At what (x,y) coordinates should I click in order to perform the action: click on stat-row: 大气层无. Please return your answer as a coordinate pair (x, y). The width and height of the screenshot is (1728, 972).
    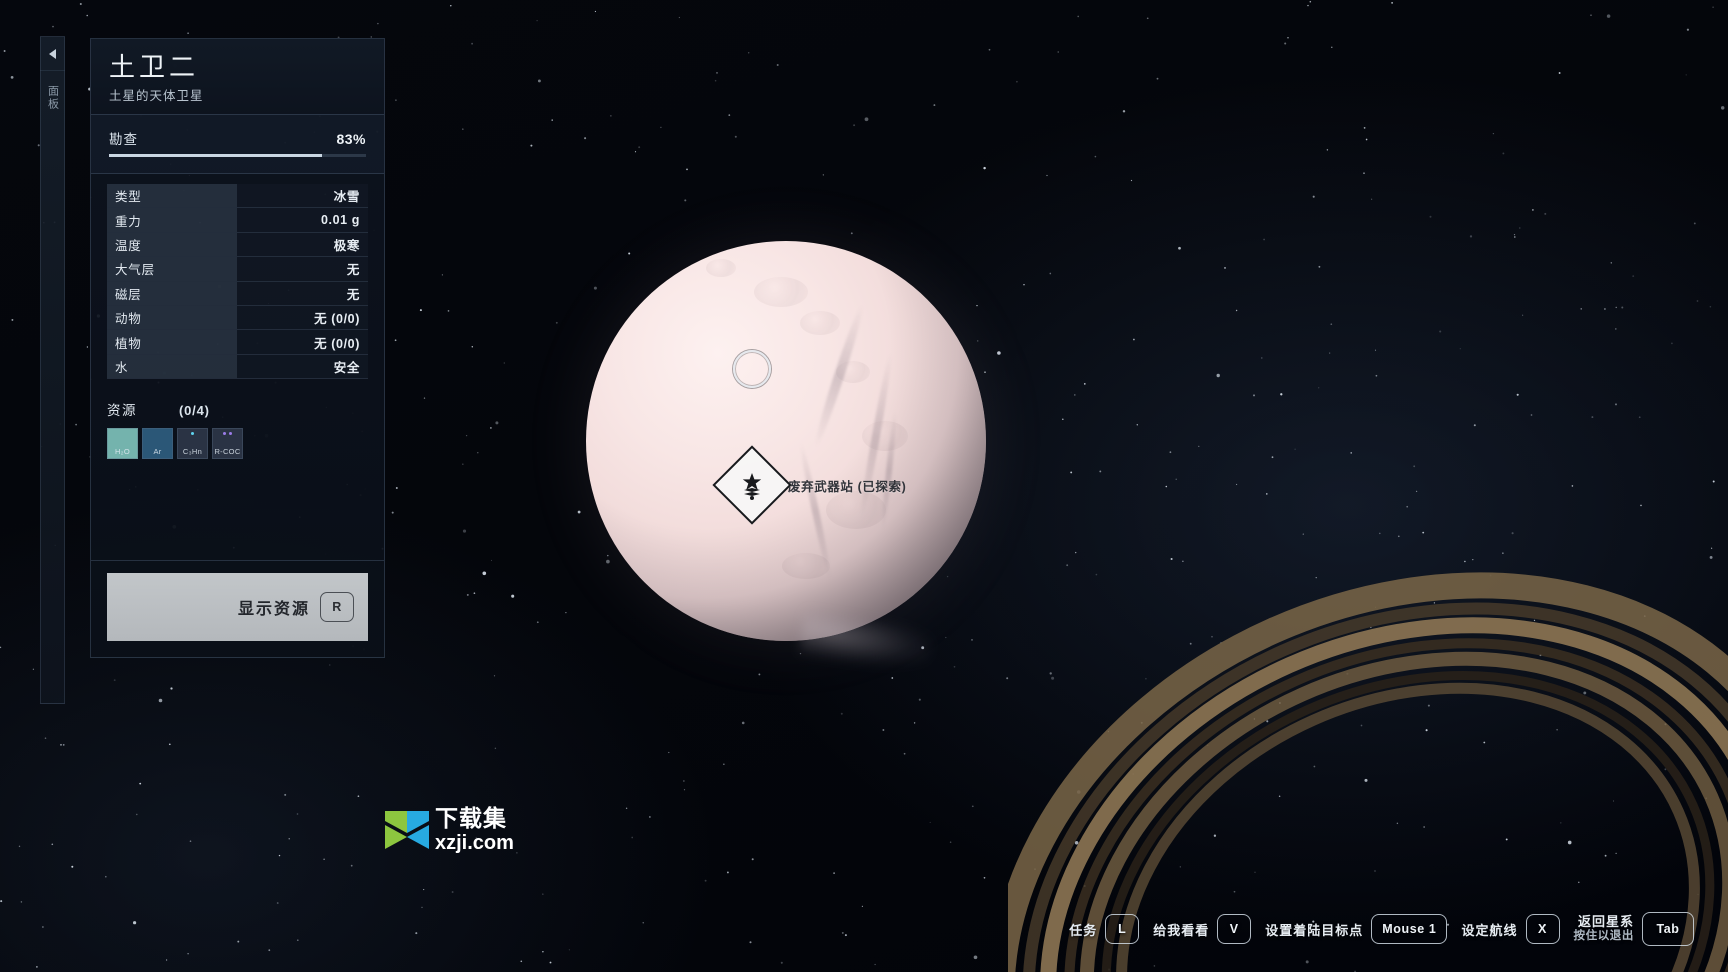
    Looking at the image, I should click on (237, 269).